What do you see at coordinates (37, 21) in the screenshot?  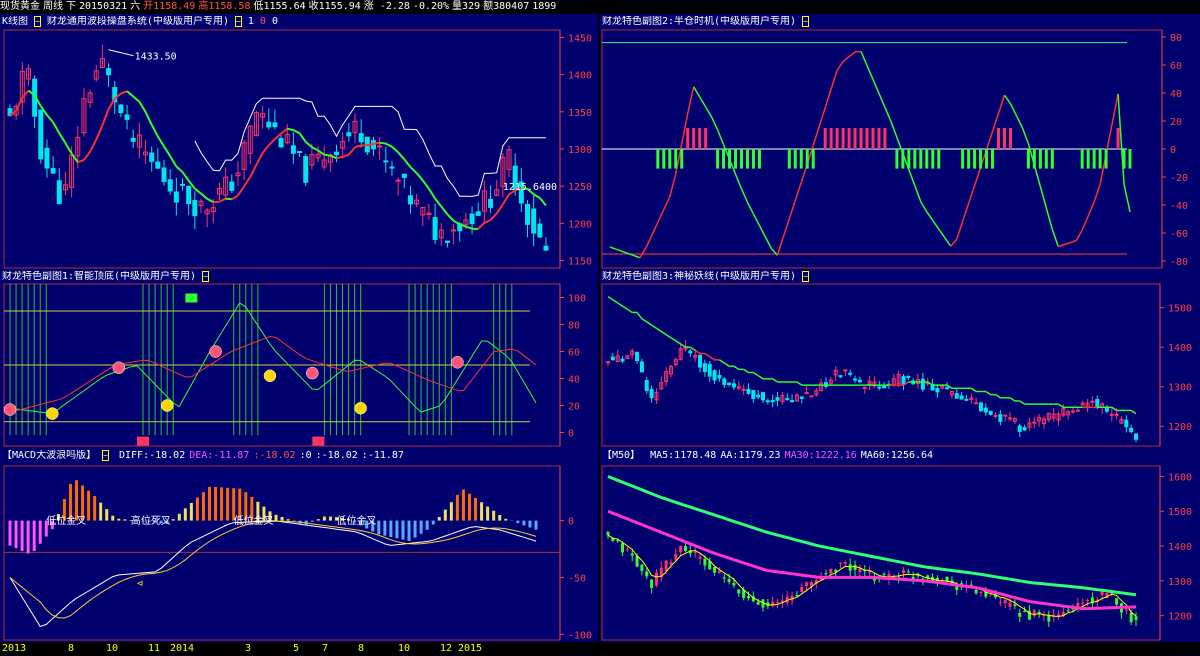 I see `collapse-toggle-icon: −` at bounding box center [37, 21].